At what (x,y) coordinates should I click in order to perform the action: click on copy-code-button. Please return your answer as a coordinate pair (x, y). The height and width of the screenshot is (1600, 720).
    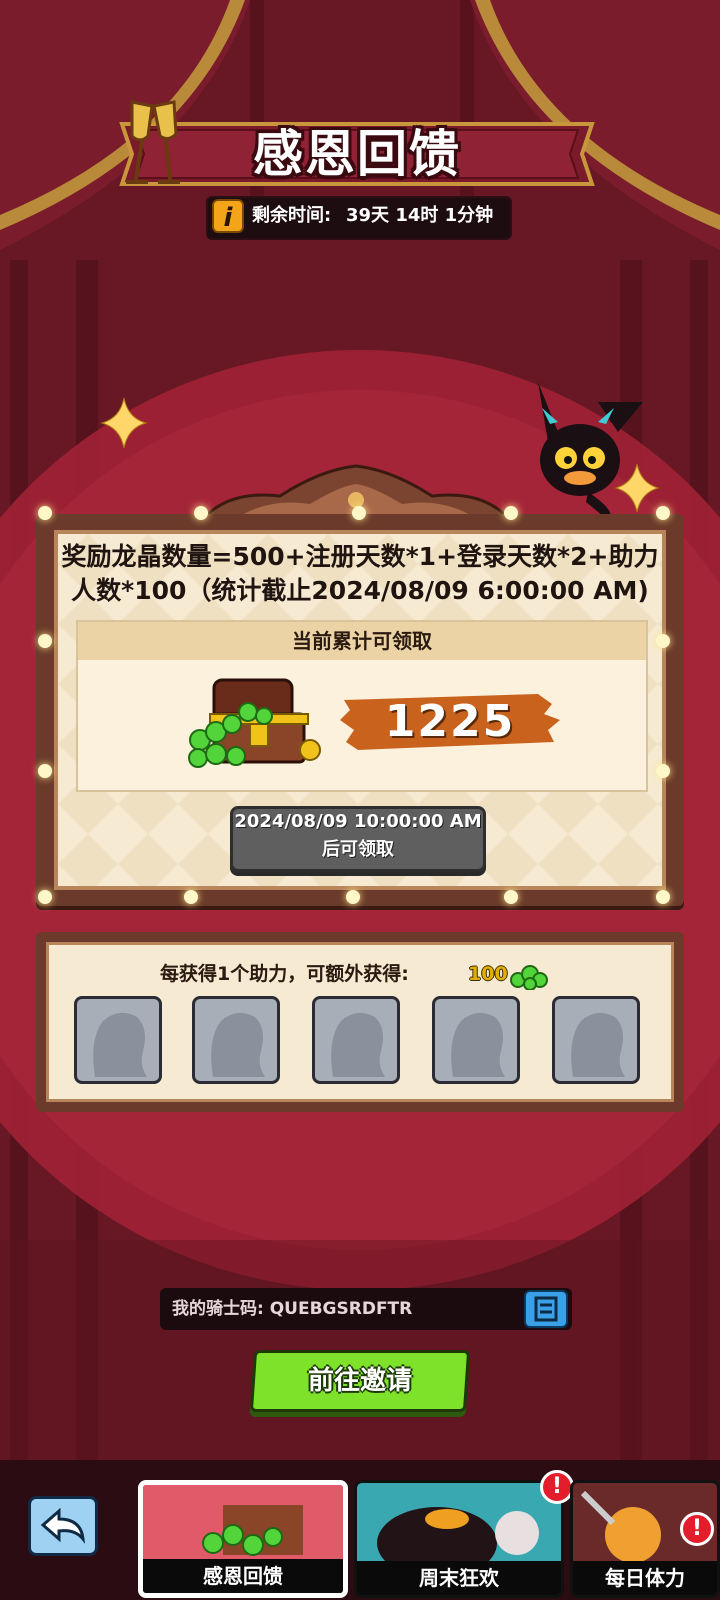
    Looking at the image, I should click on (546, 1309).